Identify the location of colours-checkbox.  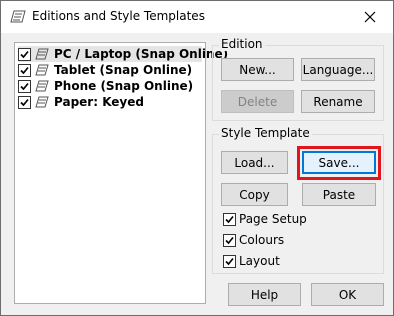
(229, 240).